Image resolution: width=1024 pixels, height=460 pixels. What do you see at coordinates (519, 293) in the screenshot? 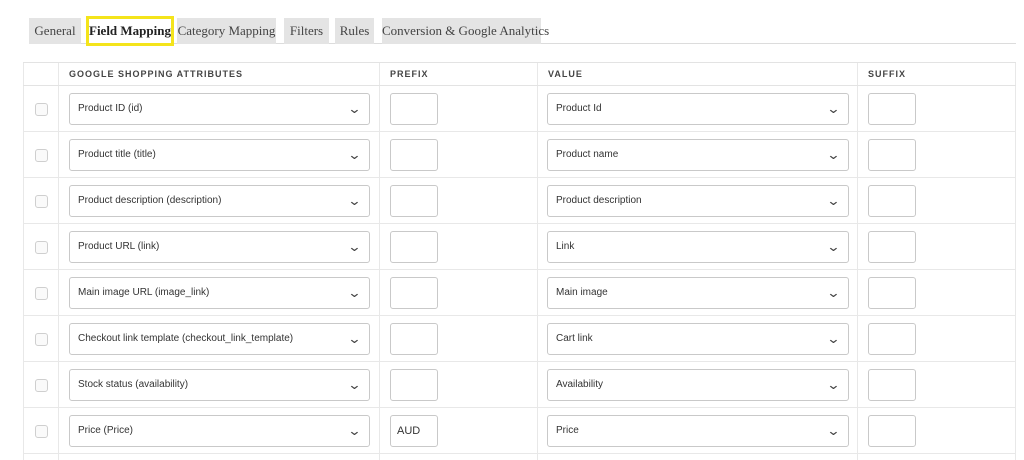
I see `table-row: Main image URL (image_link) ⌄ Main image ⌄` at bounding box center [519, 293].